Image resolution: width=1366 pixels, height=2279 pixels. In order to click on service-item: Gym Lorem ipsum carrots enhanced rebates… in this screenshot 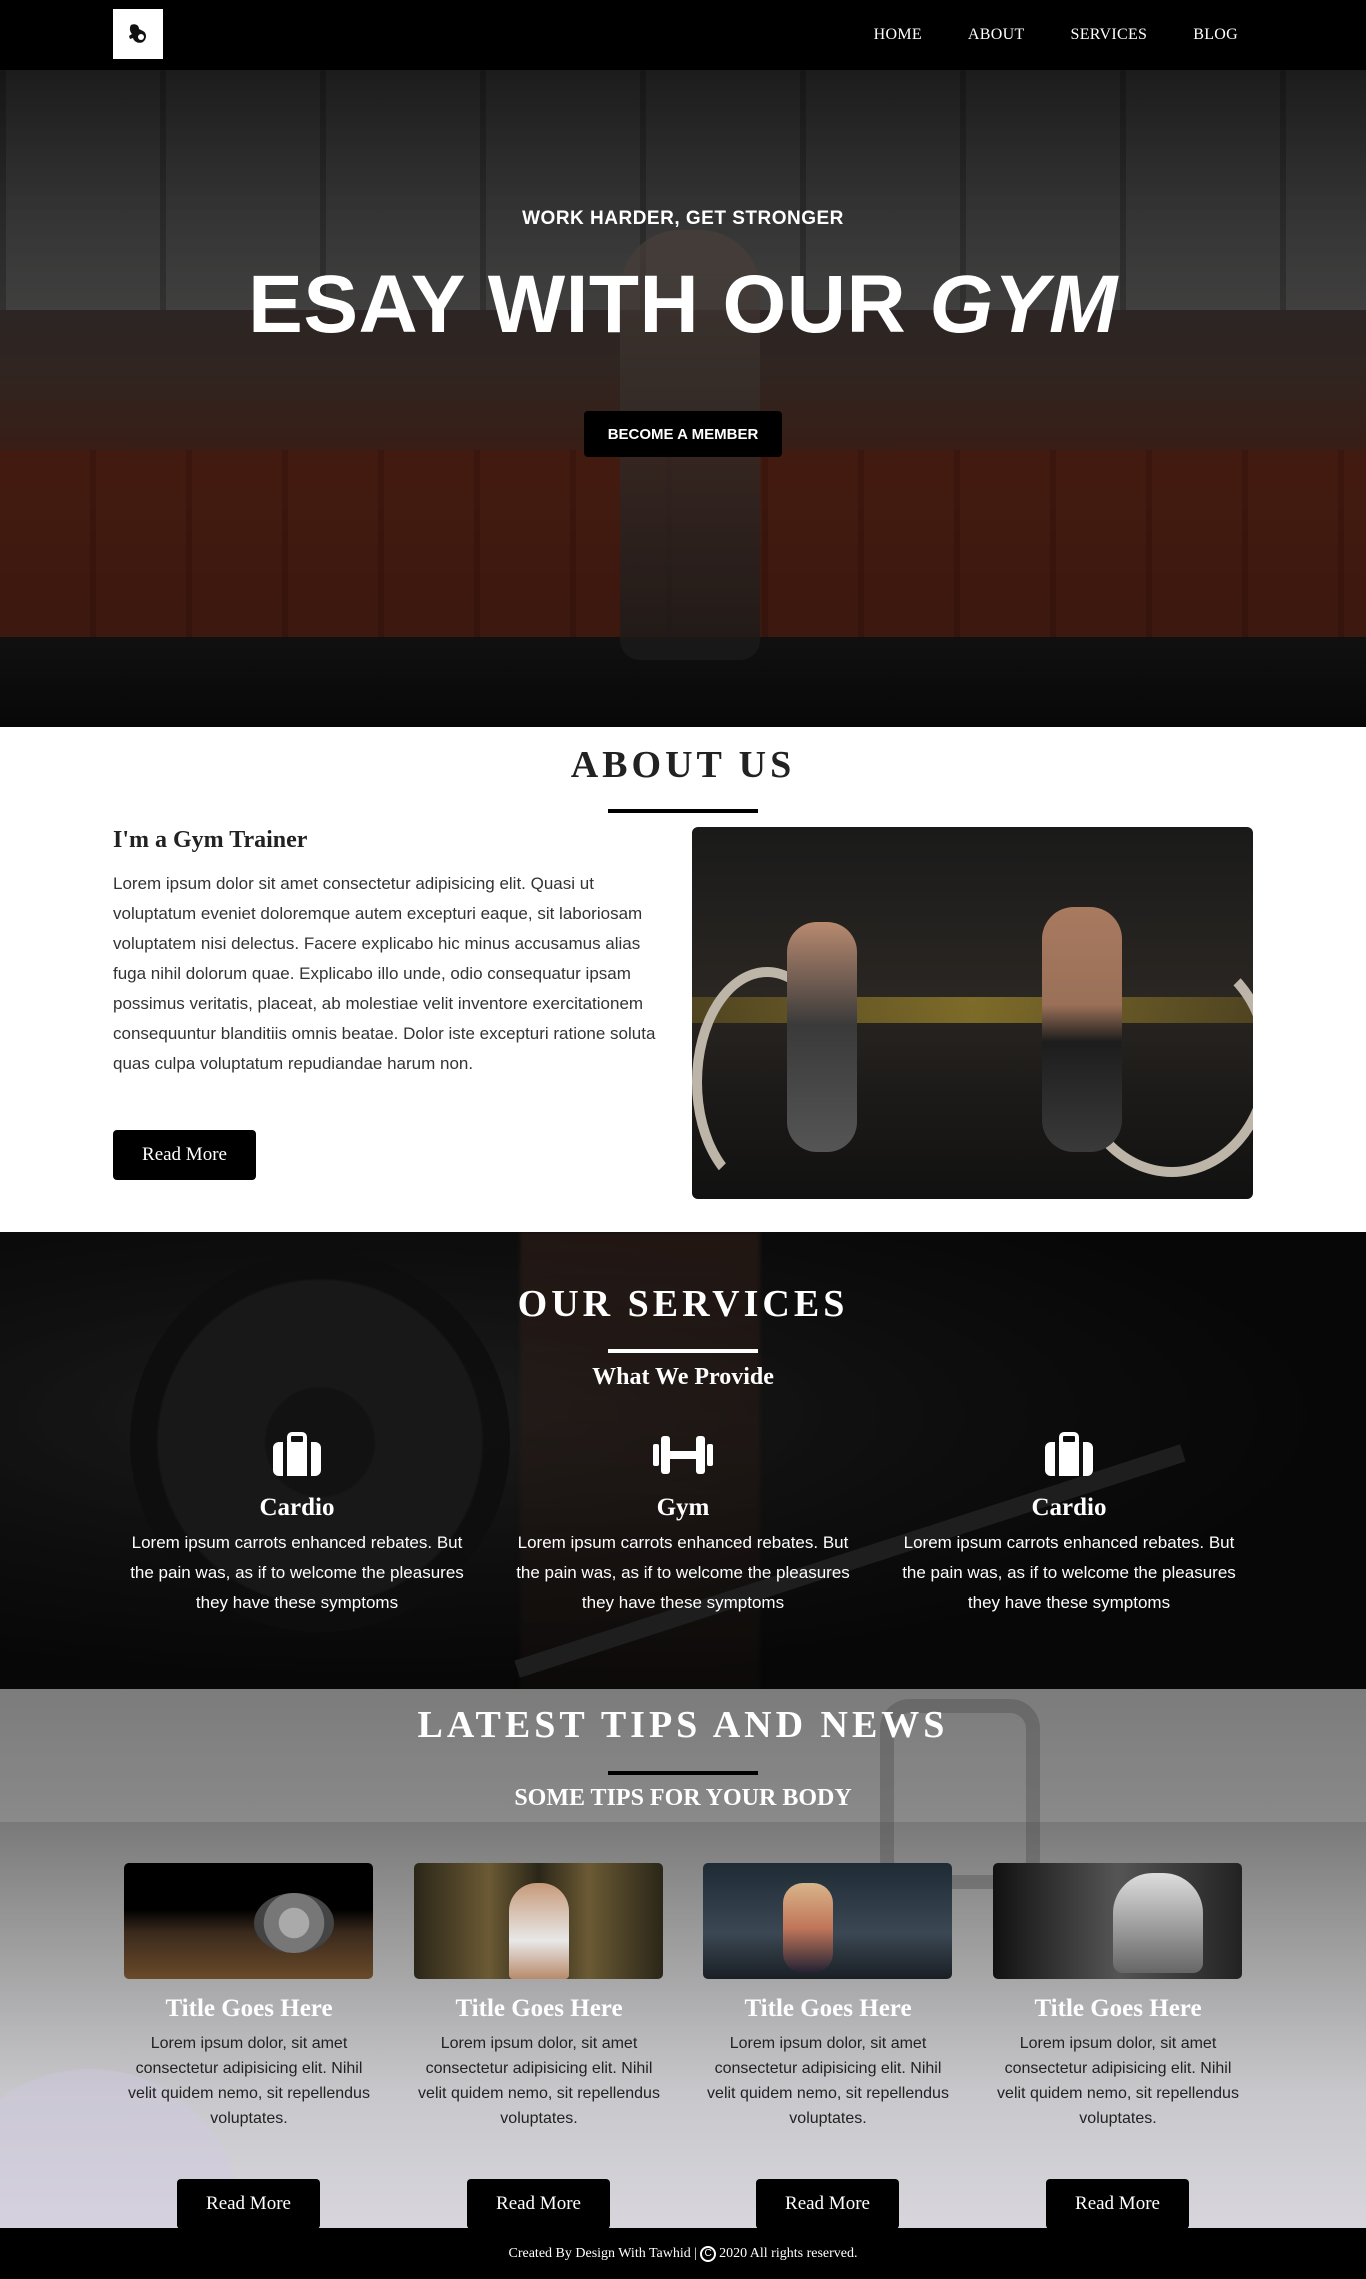, I will do `click(683, 1523)`.